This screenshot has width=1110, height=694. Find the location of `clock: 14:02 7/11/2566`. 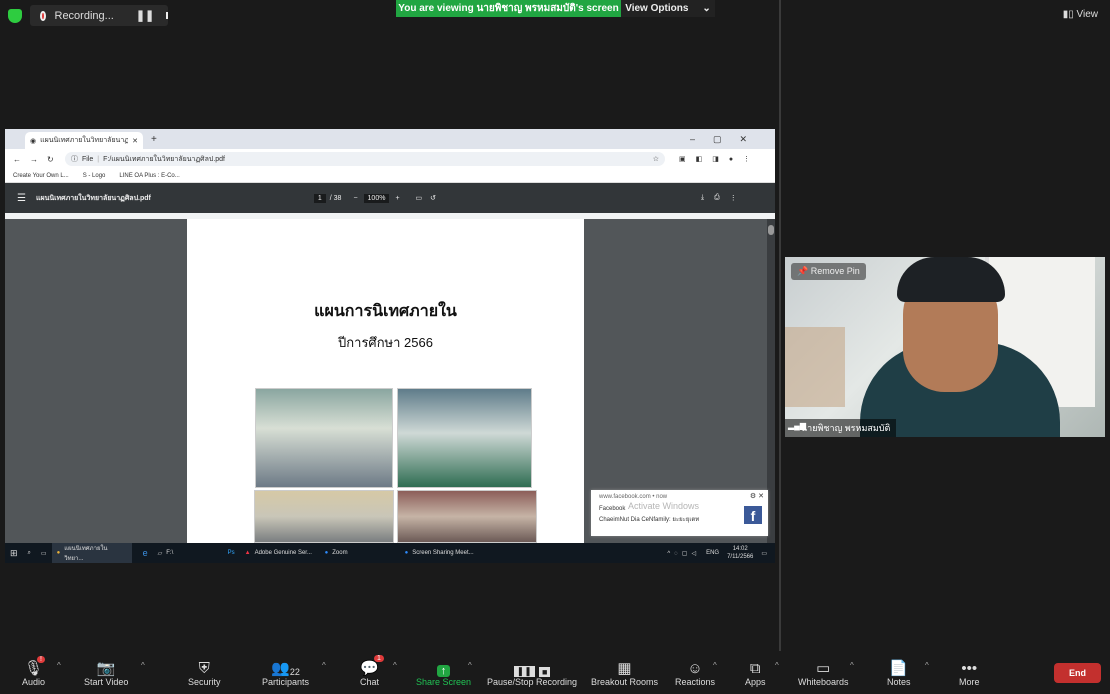

clock: 14:02 7/11/2566 is located at coordinates (740, 553).